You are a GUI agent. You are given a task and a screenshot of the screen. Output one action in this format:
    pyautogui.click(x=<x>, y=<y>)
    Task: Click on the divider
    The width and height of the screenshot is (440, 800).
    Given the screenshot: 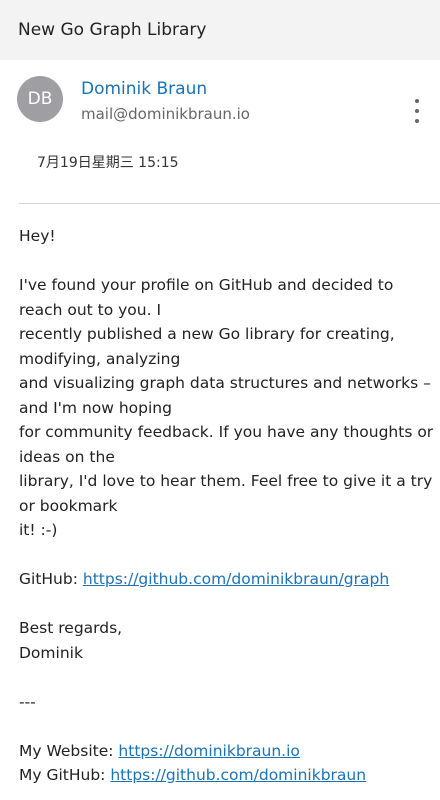 What is the action you would take?
    pyautogui.click(x=229, y=203)
    